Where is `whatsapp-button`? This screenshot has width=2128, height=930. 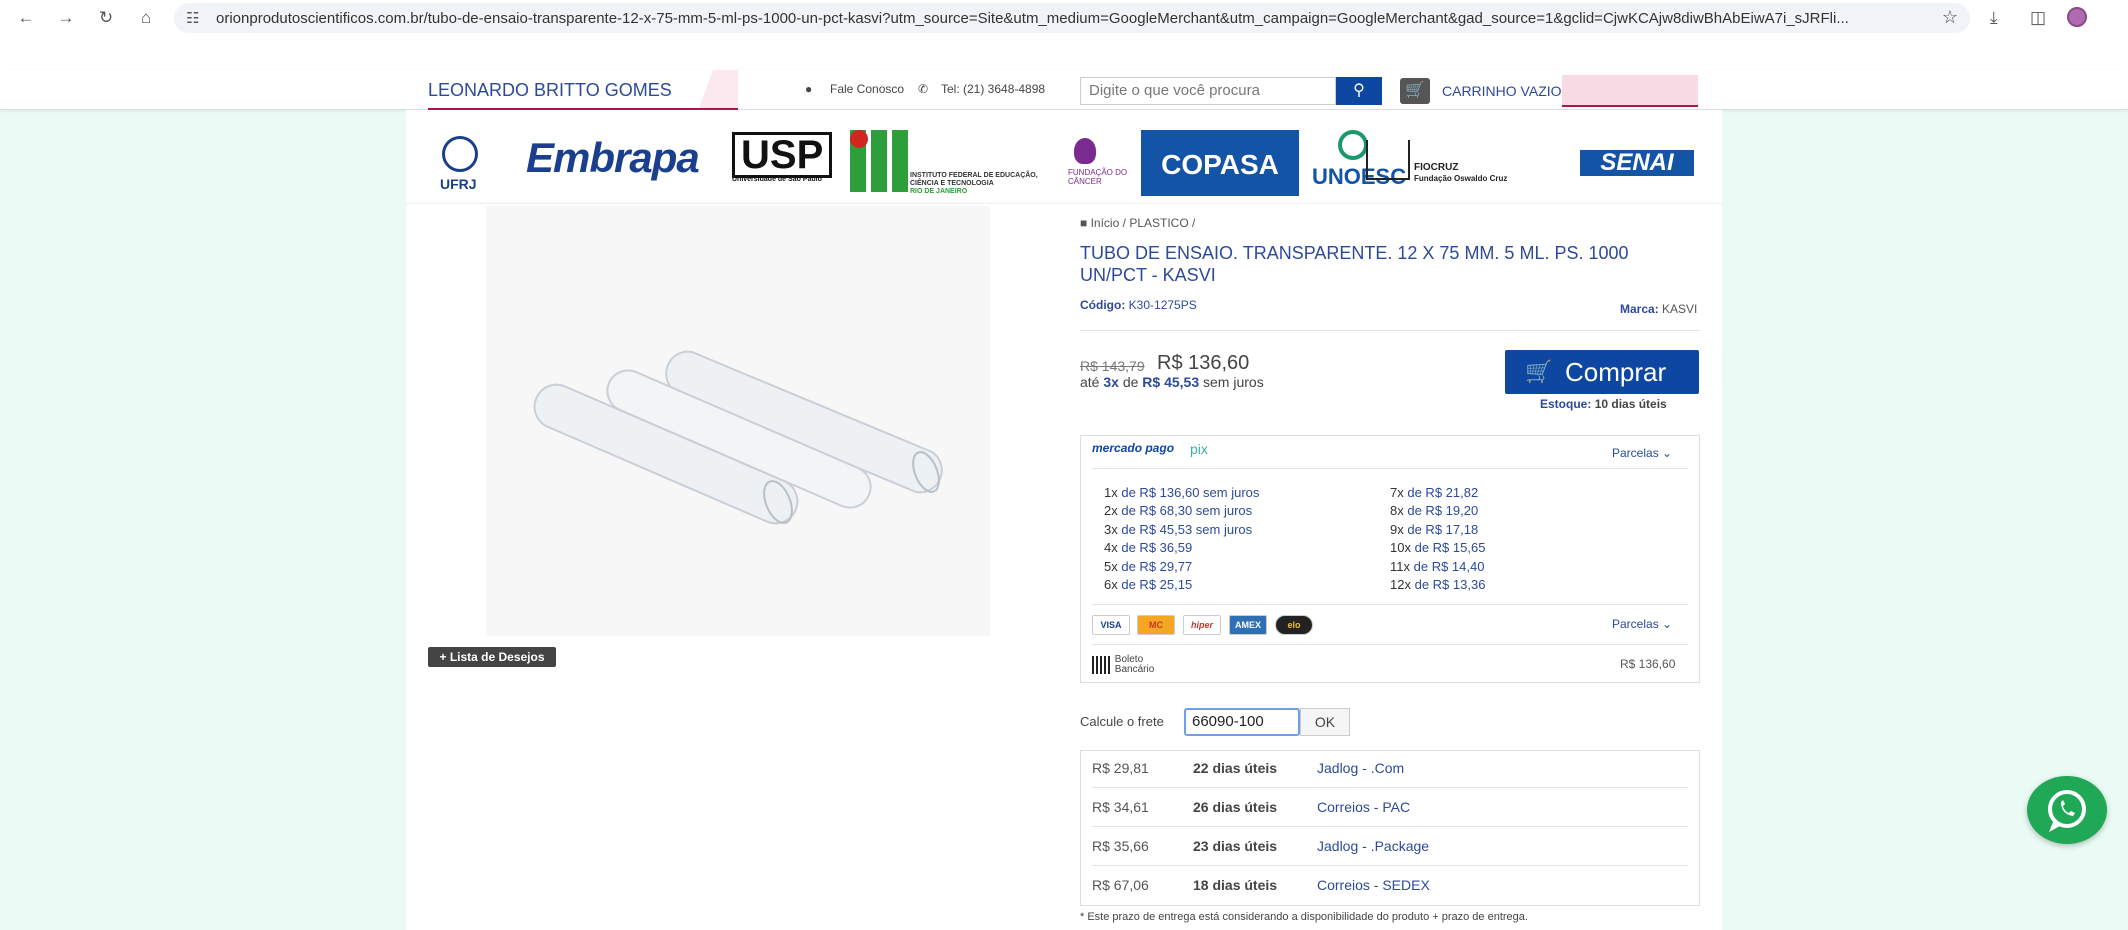
whatsapp-button is located at coordinates (2067, 810).